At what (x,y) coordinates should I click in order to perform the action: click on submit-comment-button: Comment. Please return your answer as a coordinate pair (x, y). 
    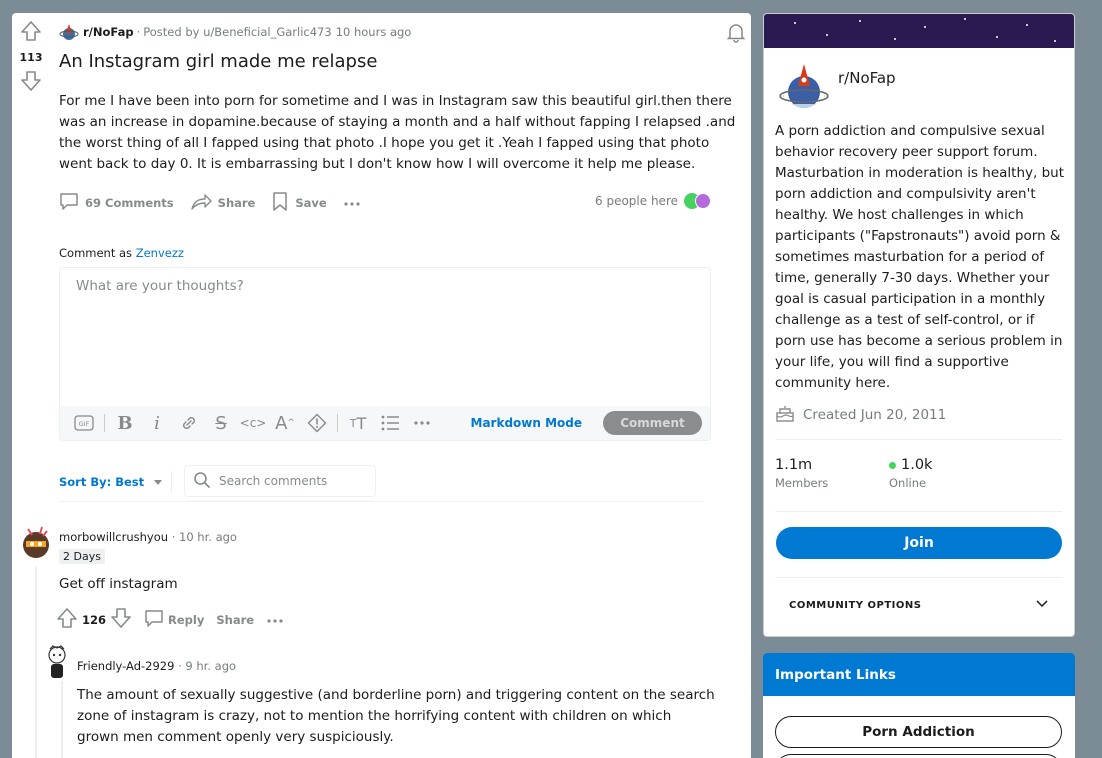
    Looking at the image, I should click on (652, 423).